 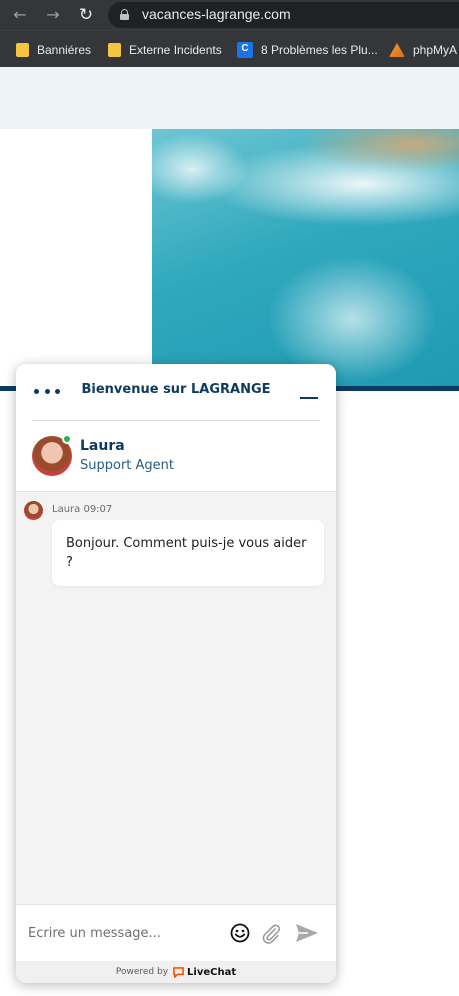 I want to click on online-status-icon, so click(x=67, y=439).